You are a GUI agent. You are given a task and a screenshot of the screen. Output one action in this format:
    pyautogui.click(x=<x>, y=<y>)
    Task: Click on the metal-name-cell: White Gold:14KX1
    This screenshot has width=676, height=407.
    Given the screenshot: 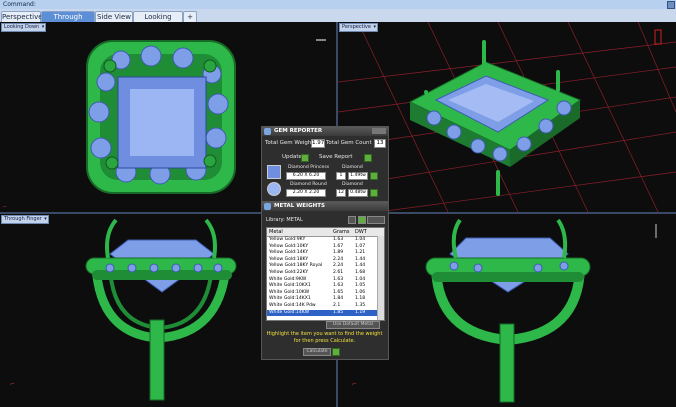 What is the action you would take?
    pyautogui.click(x=290, y=299)
    